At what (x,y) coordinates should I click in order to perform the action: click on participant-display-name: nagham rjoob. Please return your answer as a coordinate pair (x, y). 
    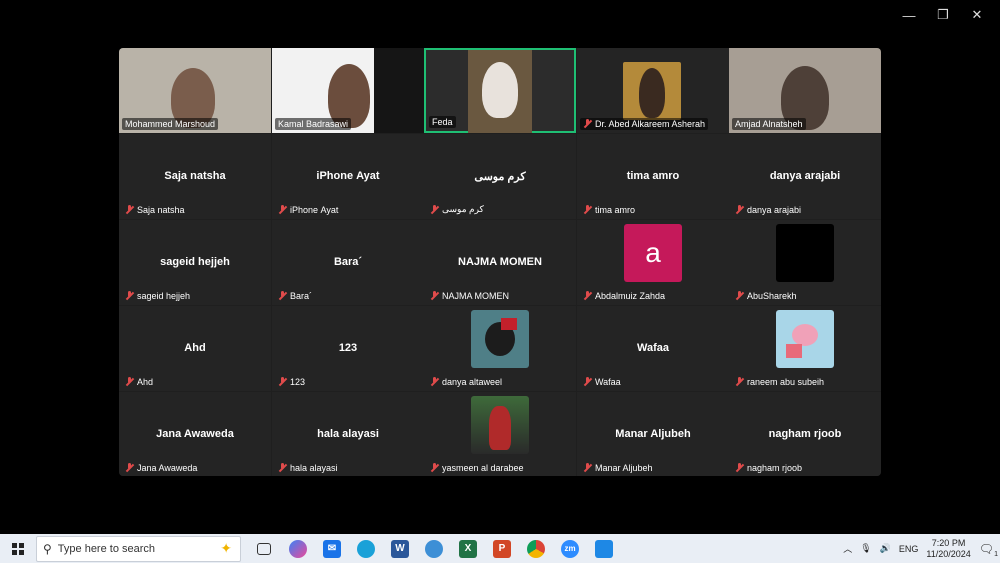
    Looking at the image, I should click on (805, 434).